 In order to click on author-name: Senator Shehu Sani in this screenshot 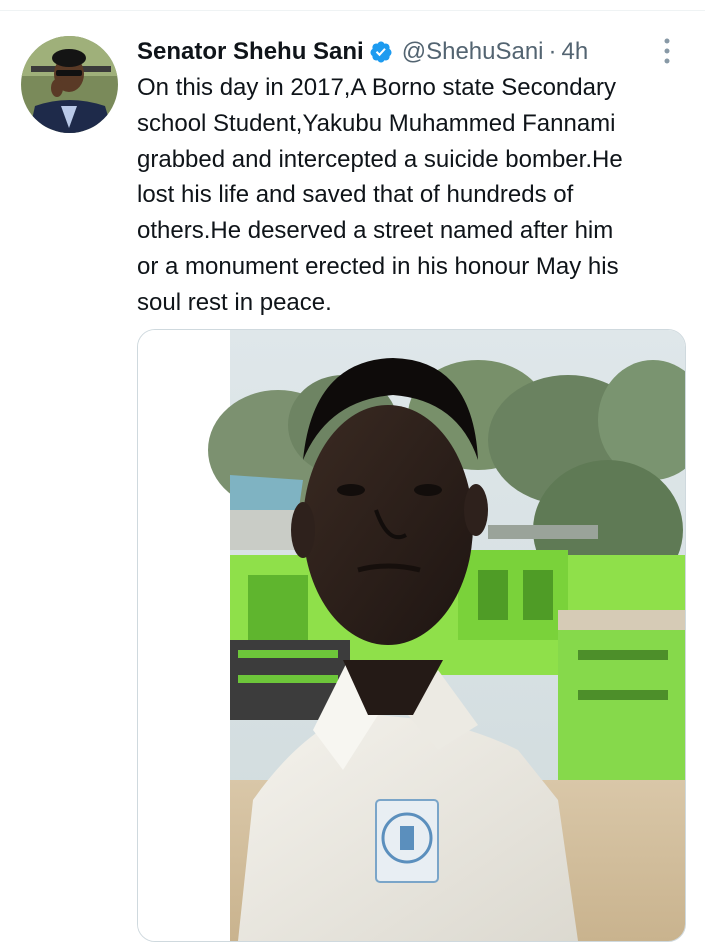, I will do `click(250, 52)`.